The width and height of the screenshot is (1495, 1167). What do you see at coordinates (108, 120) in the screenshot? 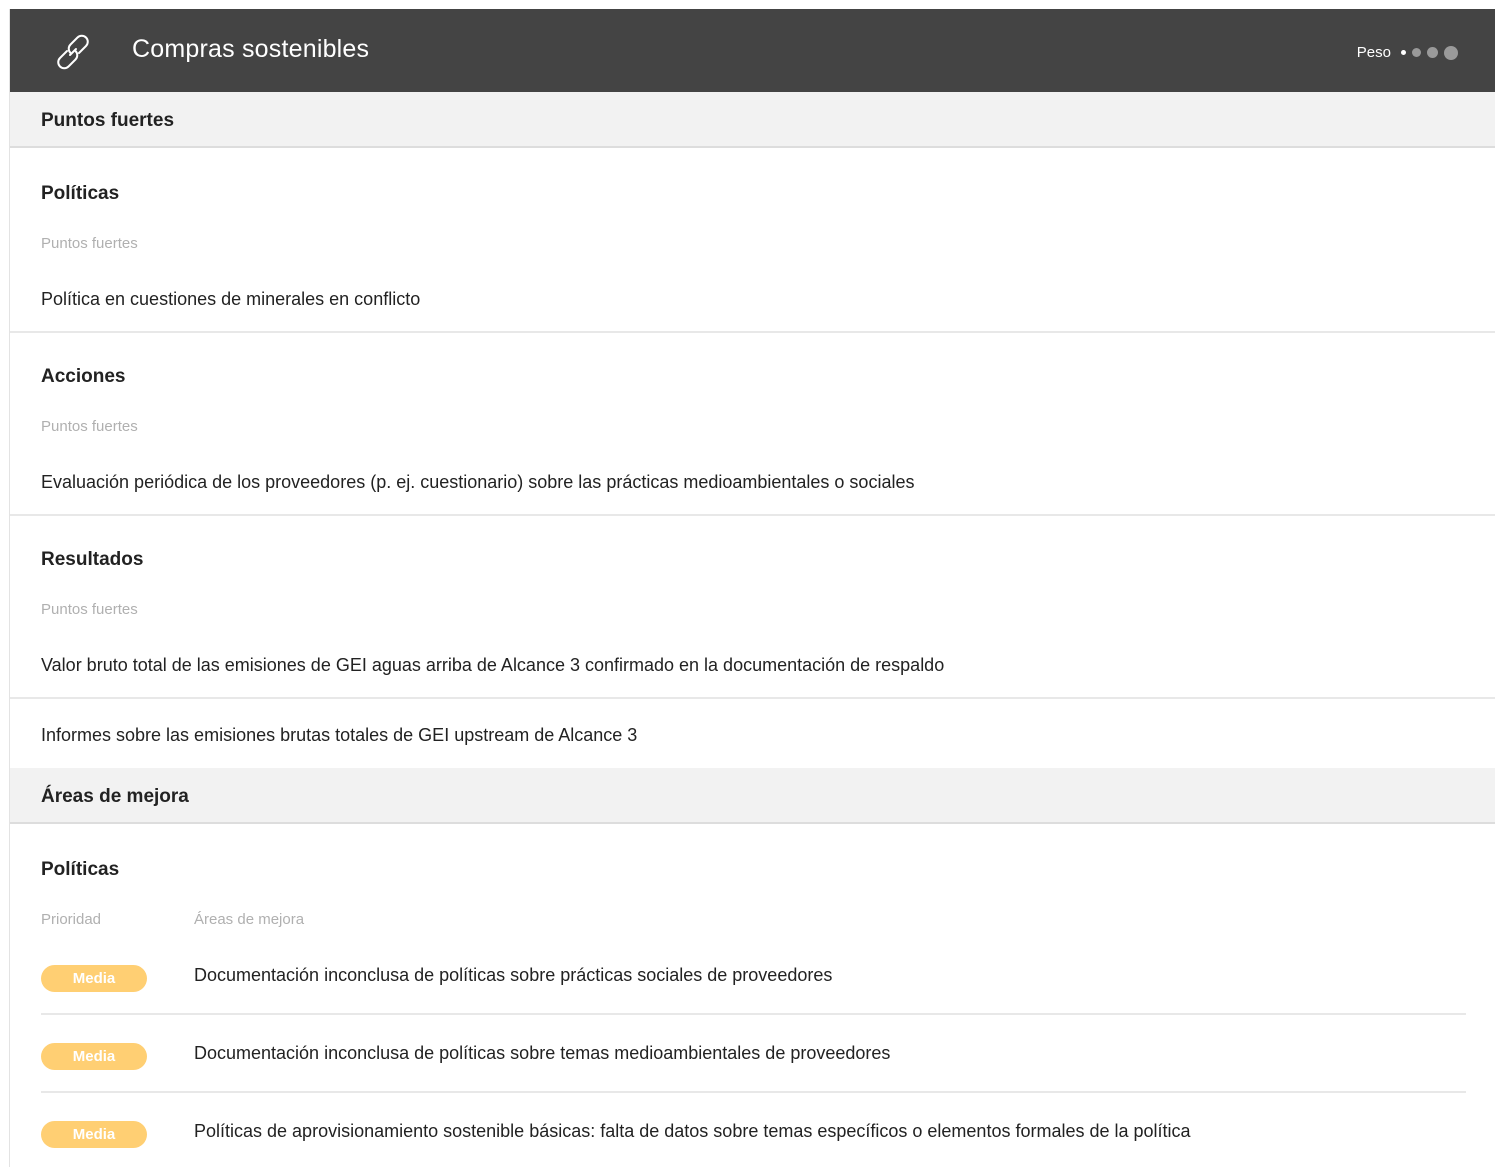
I see `section-title: Puntos fuertes` at bounding box center [108, 120].